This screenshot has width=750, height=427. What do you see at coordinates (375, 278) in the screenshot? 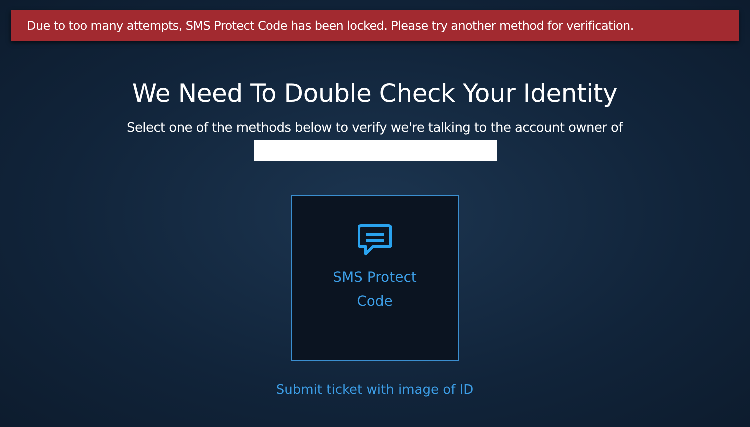
I see `verification-method-card: SMS Protect Code` at bounding box center [375, 278].